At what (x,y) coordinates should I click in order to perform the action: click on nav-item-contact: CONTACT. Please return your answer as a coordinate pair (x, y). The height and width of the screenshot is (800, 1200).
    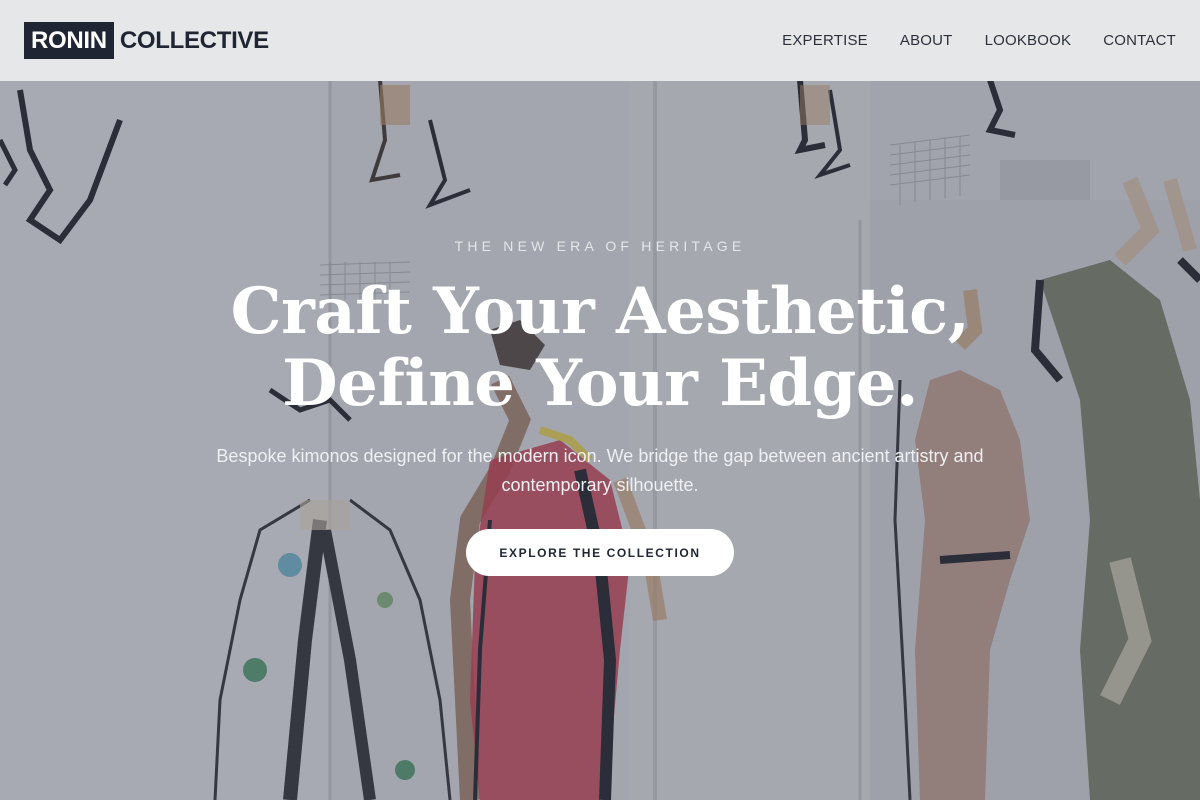
    Looking at the image, I should click on (1139, 40).